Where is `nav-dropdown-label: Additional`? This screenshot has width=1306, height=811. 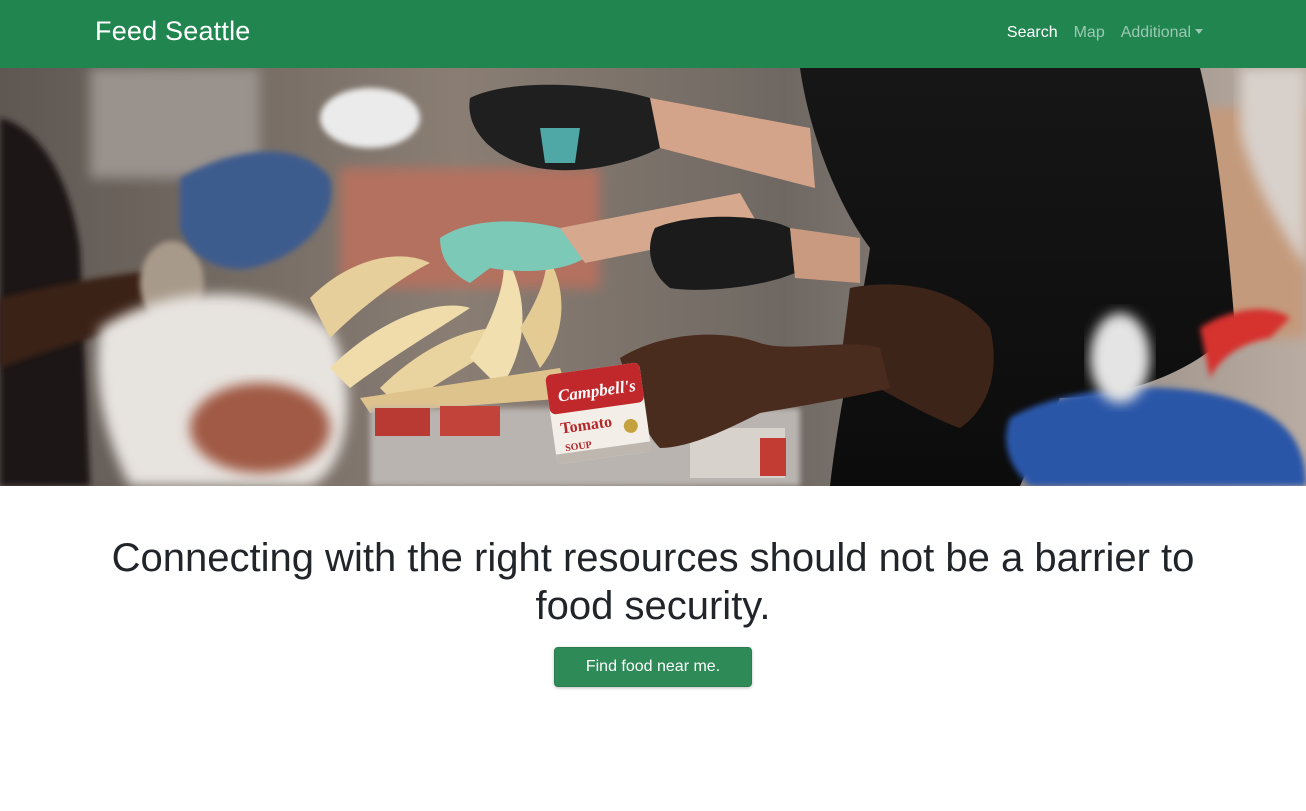 nav-dropdown-label: Additional is located at coordinates (1155, 32).